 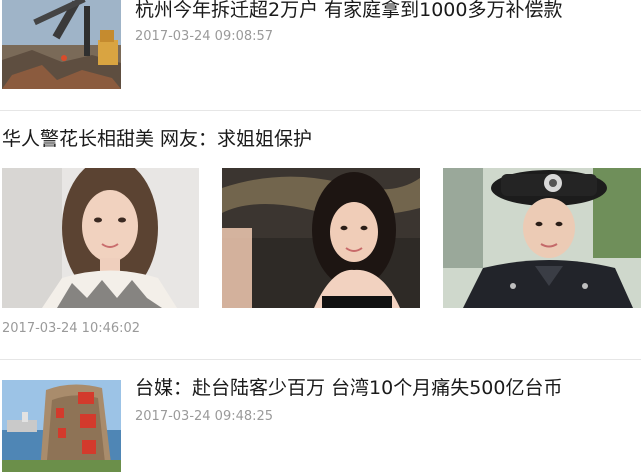 What do you see at coordinates (71, 328) in the screenshot?
I see `article-timestamp: 2017-03-24 10:46:02` at bounding box center [71, 328].